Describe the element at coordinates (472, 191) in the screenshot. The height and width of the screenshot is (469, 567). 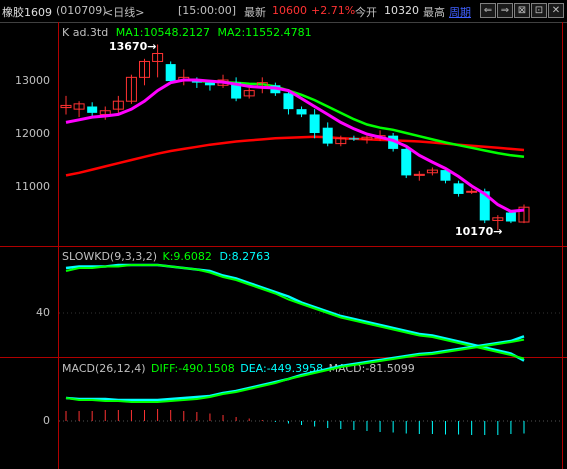
I see `candle-body-up` at that location.